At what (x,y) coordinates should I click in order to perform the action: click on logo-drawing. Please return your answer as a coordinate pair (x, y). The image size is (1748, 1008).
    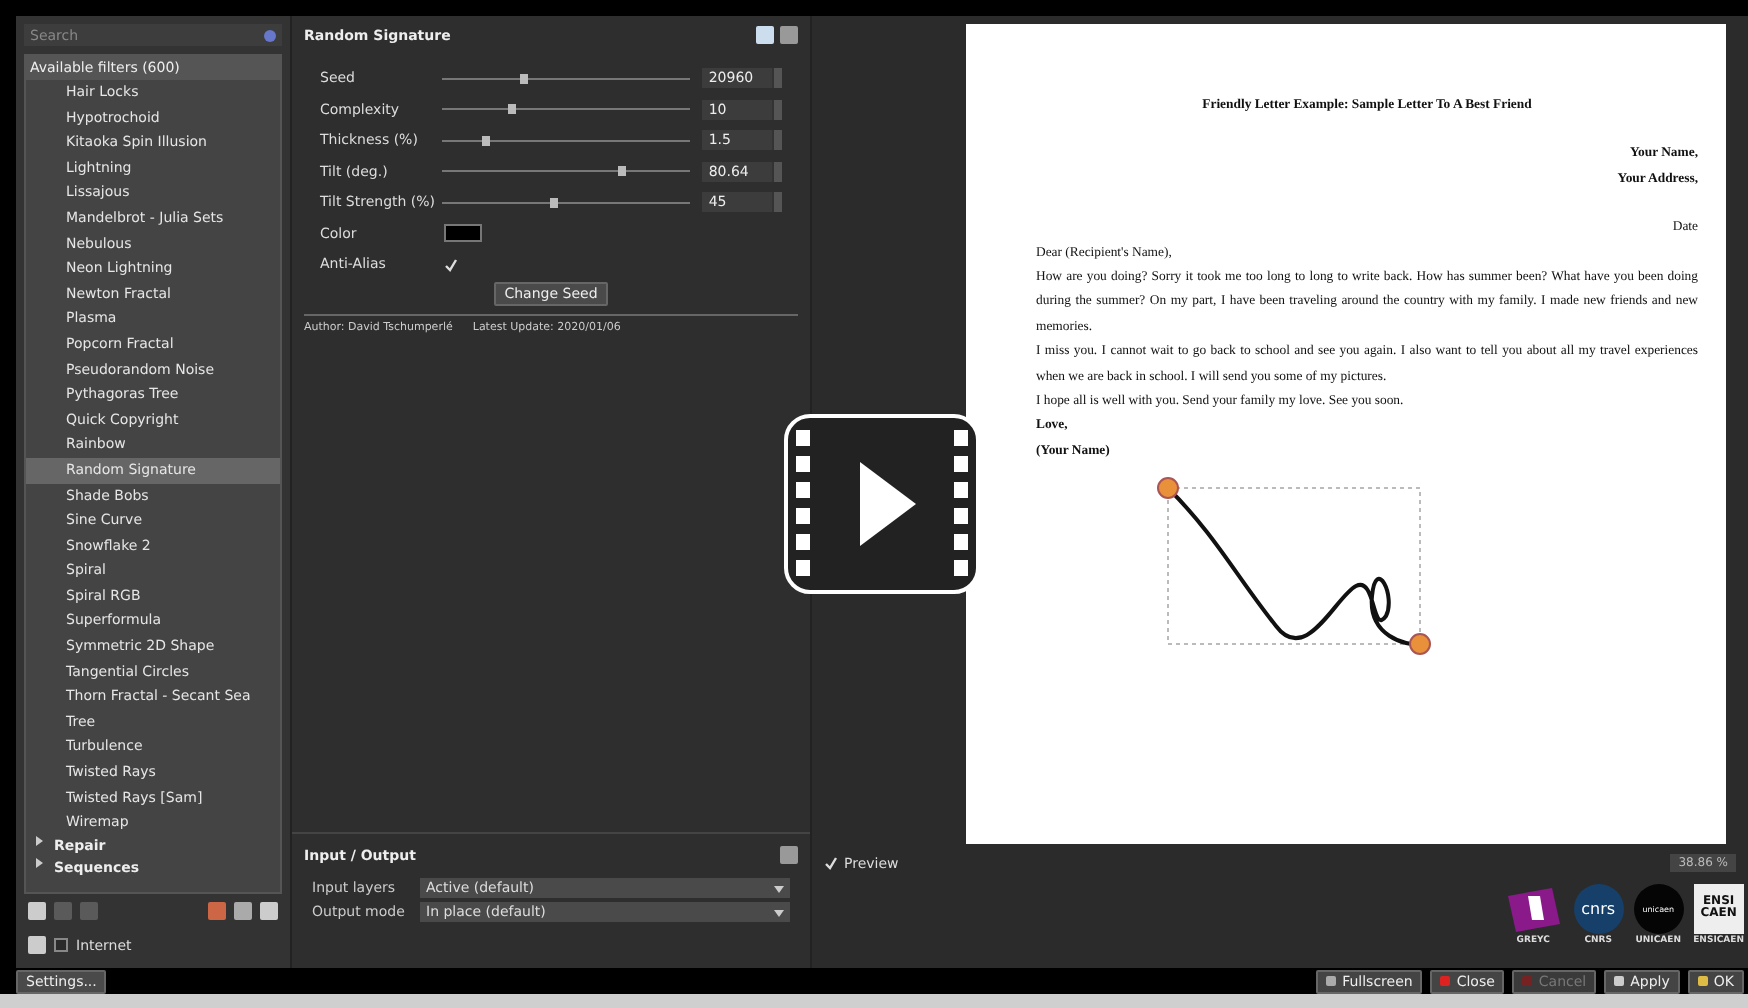
    Looking at the image, I should click on (1533, 909).